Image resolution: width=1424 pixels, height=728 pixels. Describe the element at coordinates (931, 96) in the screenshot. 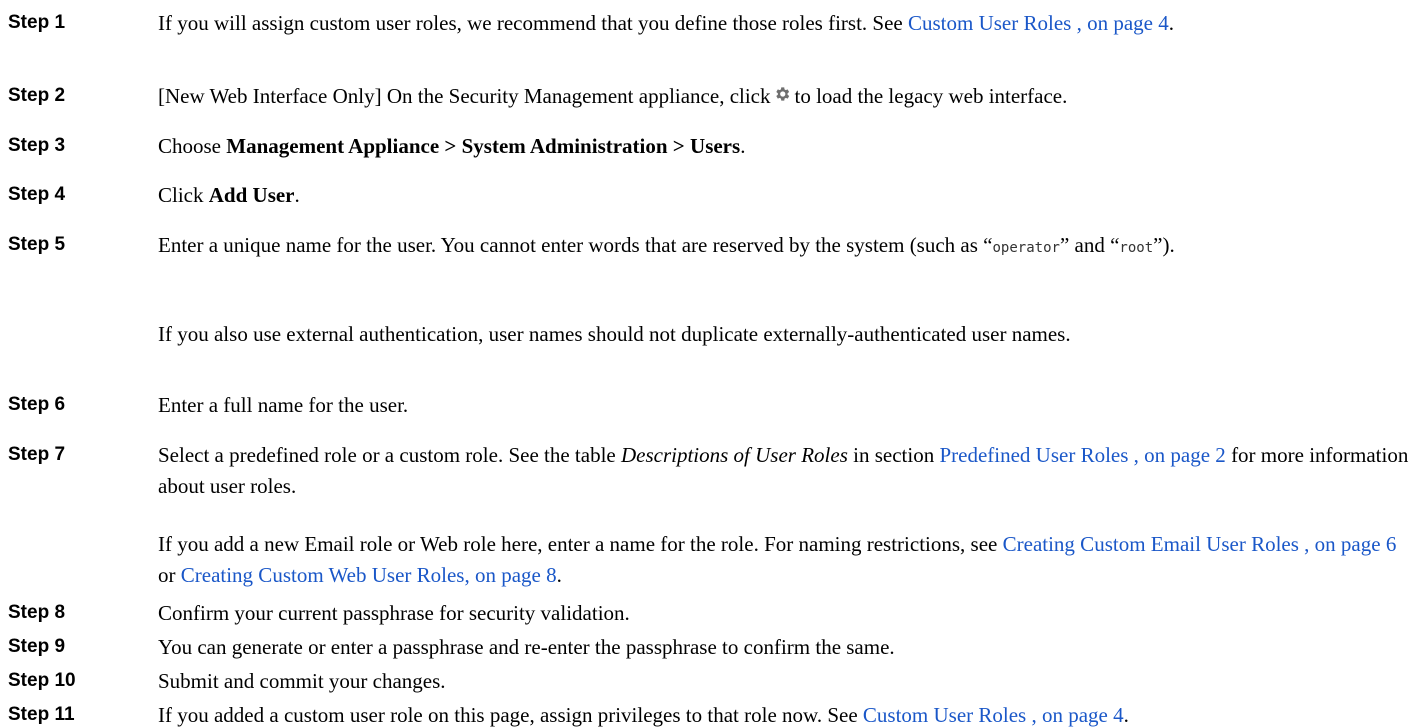

I see `step-2-text-end: to load the legacy web interface.` at that location.